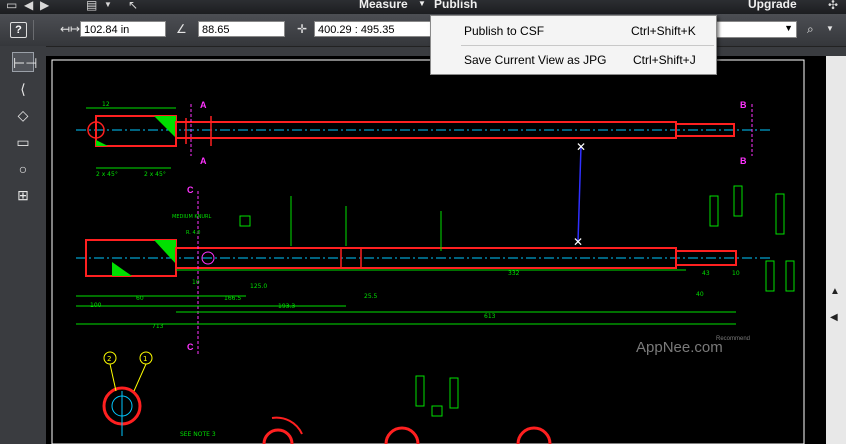 Image resolution: width=846 pixels, height=444 pixels. Describe the element at coordinates (514, 273) in the screenshot. I see `dimension-text: 332` at that location.